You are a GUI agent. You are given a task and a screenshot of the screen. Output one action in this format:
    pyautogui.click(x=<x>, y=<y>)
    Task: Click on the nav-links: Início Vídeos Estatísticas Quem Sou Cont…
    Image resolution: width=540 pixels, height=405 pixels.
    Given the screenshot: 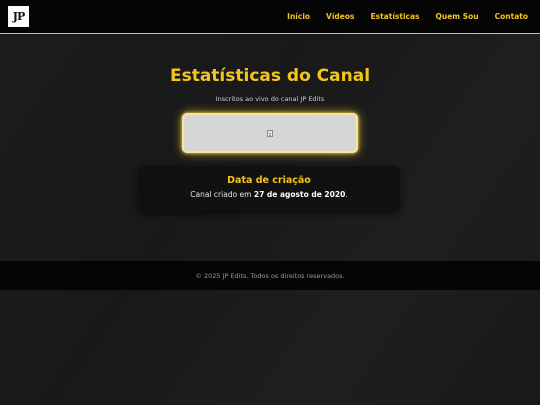 What is the action you would take?
    pyautogui.click(x=407, y=16)
    